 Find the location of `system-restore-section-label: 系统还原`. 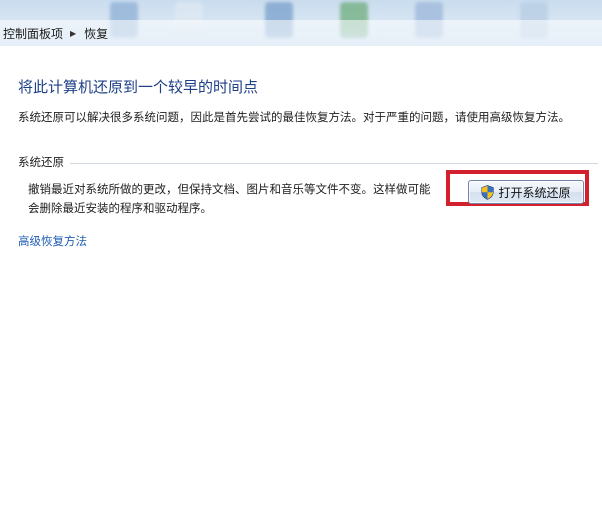

system-restore-section-label: 系统还原 is located at coordinates (41, 162).